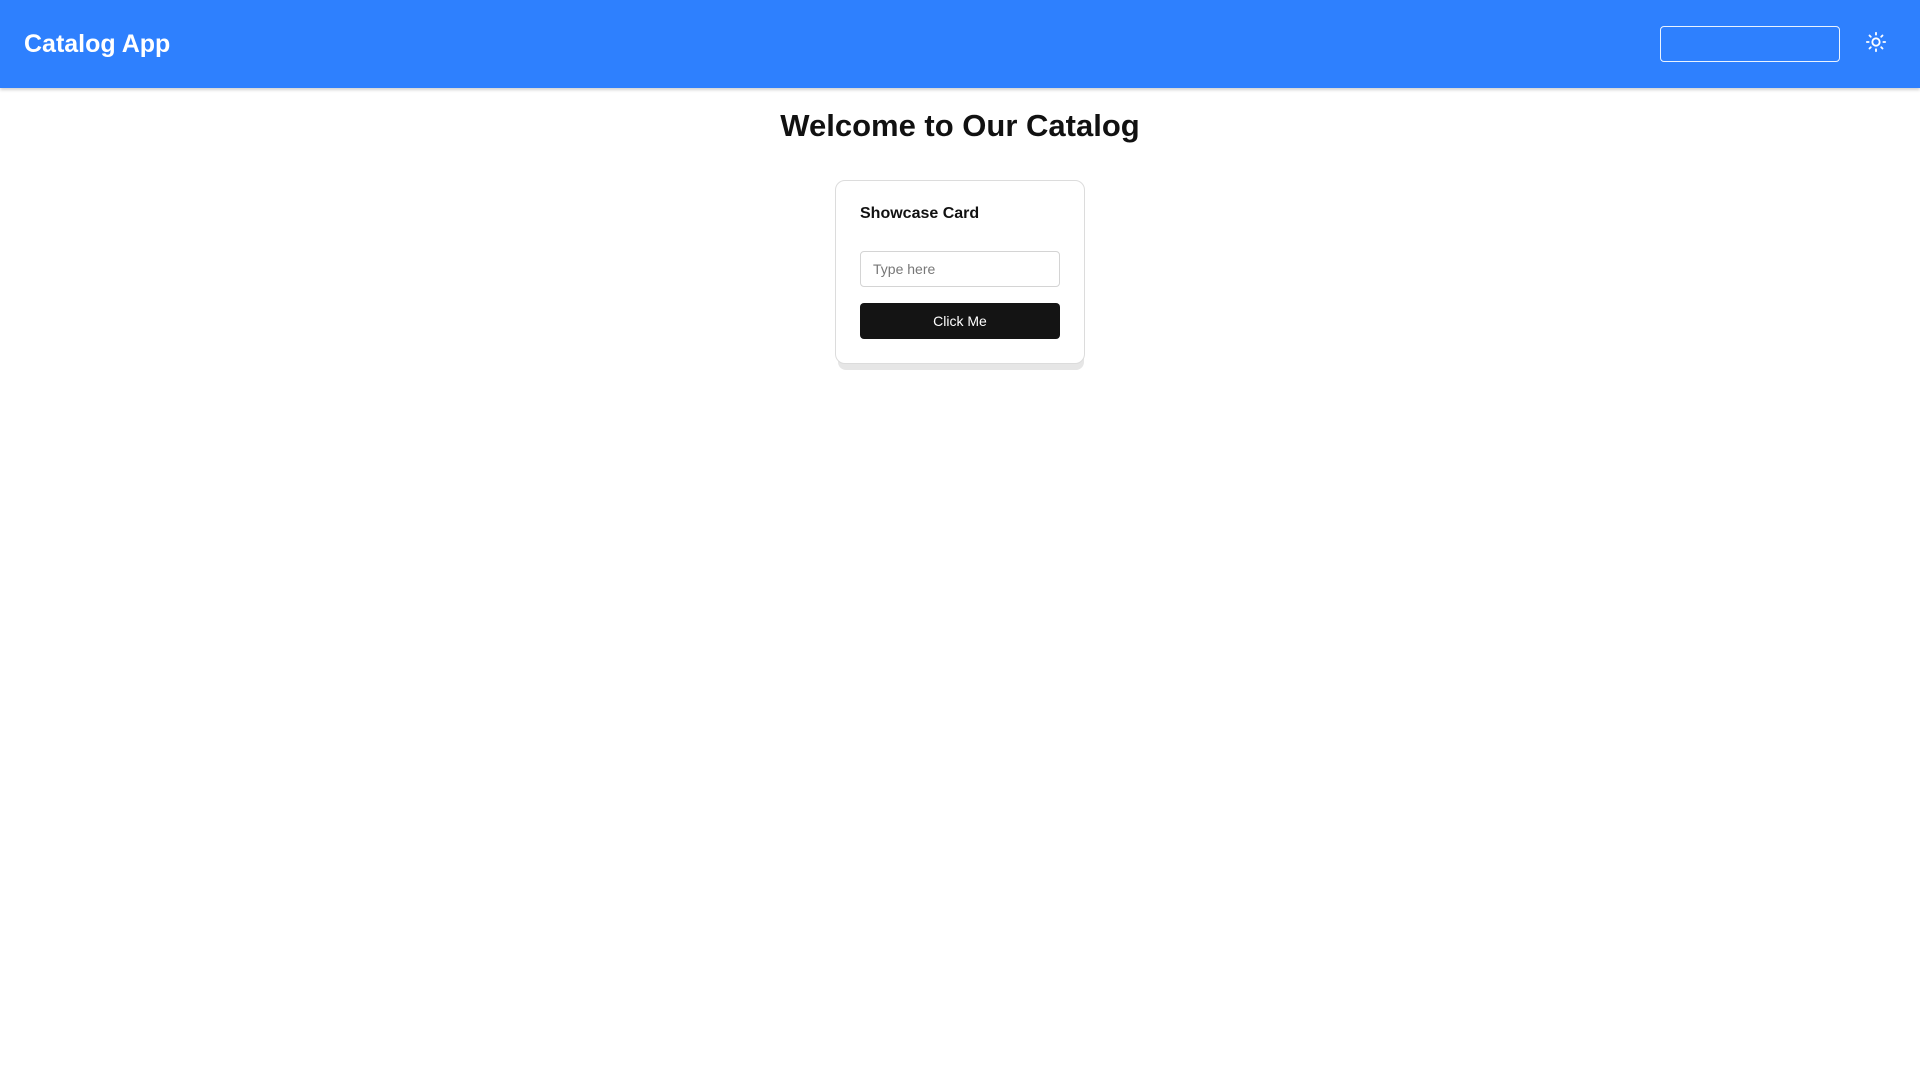  Describe the element at coordinates (960, 321) in the screenshot. I see `click-me-button: Click Me` at that location.